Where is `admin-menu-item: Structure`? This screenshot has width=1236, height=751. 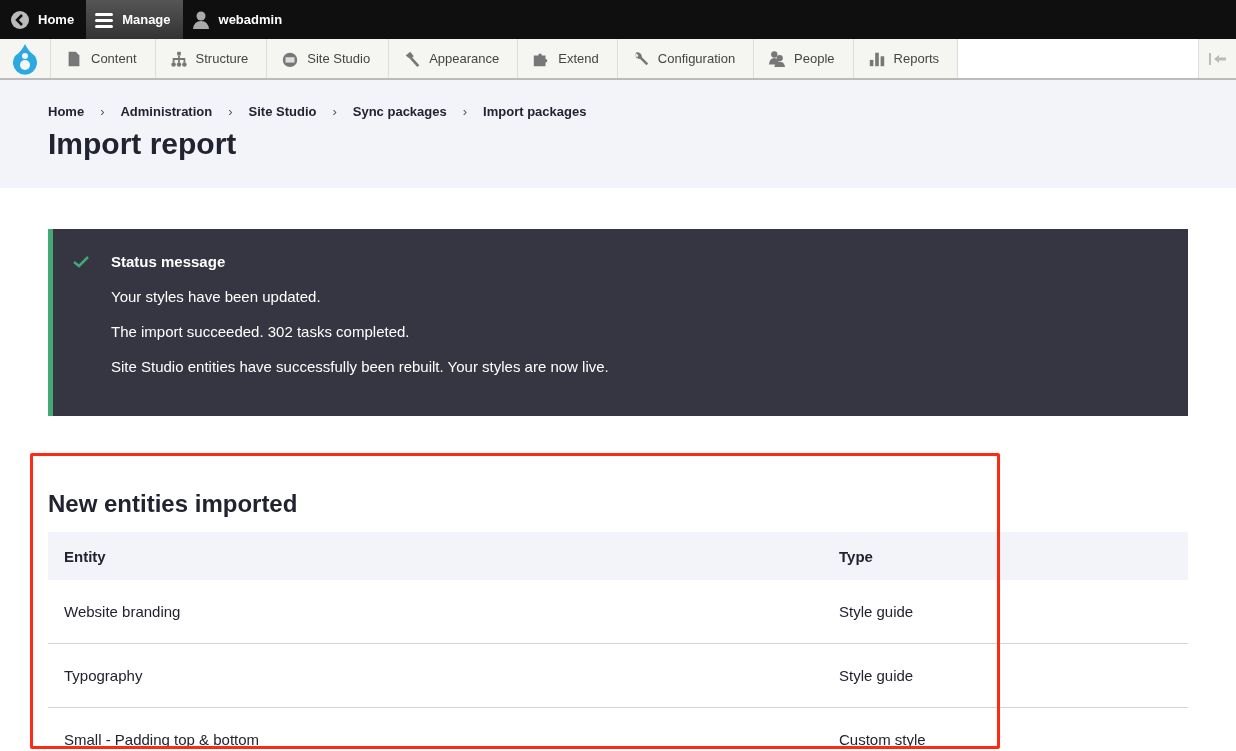
admin-menu-item: Structure is located at coordinates (211, 58).